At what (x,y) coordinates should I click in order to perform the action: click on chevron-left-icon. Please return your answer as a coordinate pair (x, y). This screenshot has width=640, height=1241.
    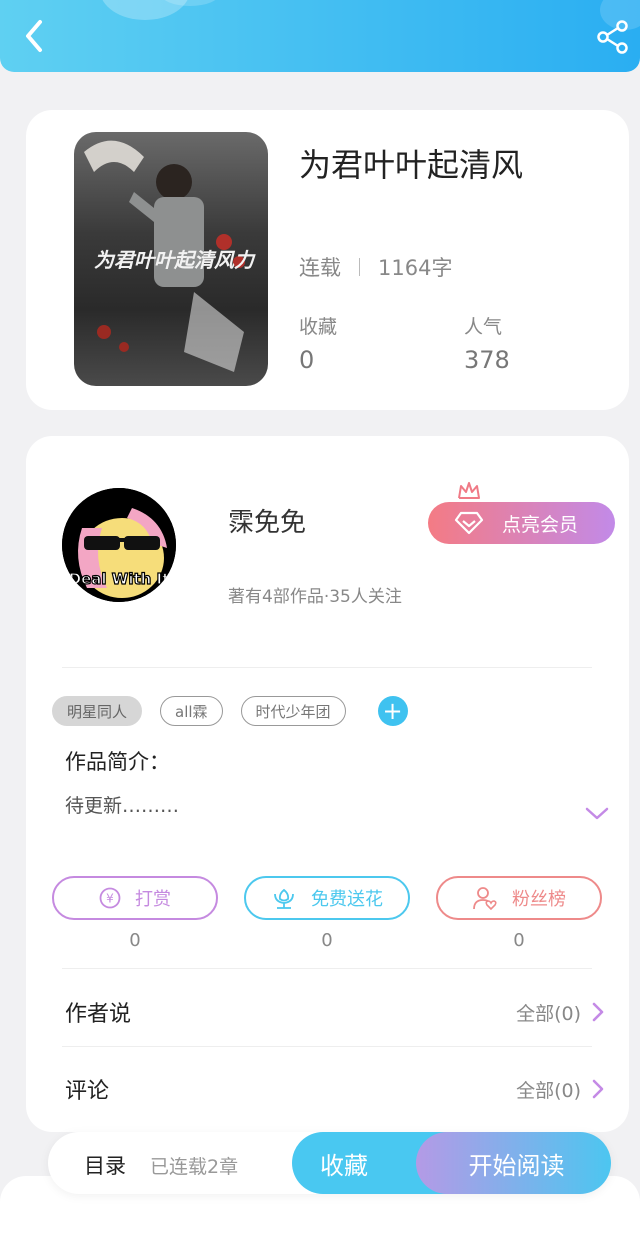
    Looking at the image, I should click on (34, 36).